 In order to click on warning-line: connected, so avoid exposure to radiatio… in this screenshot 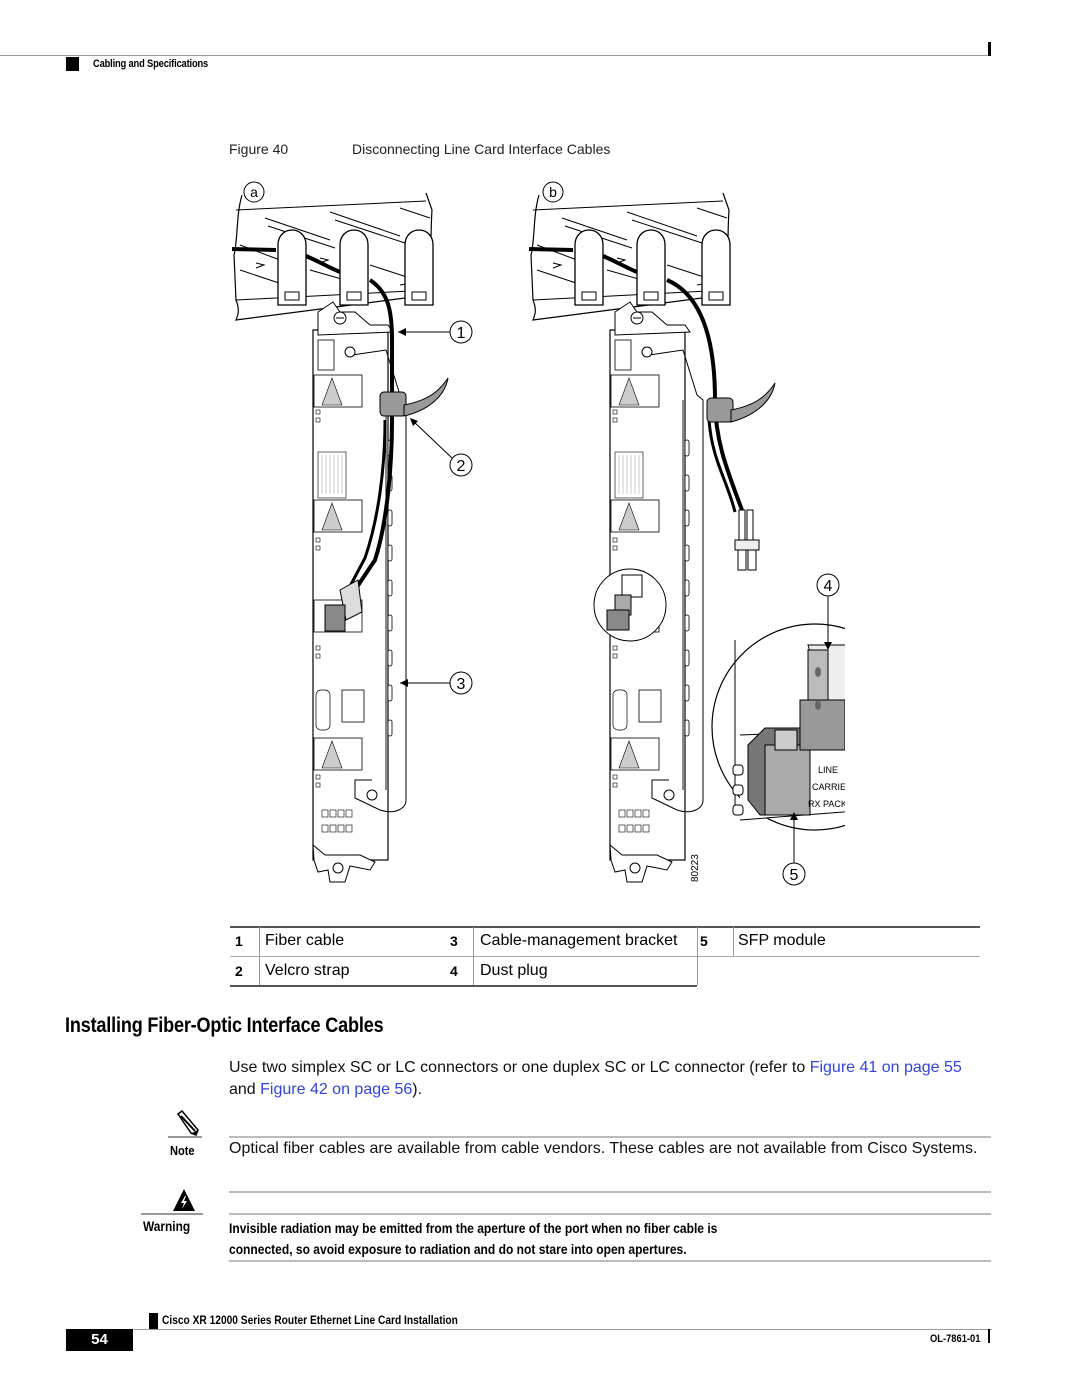, I will do `click(458, 1249)`.